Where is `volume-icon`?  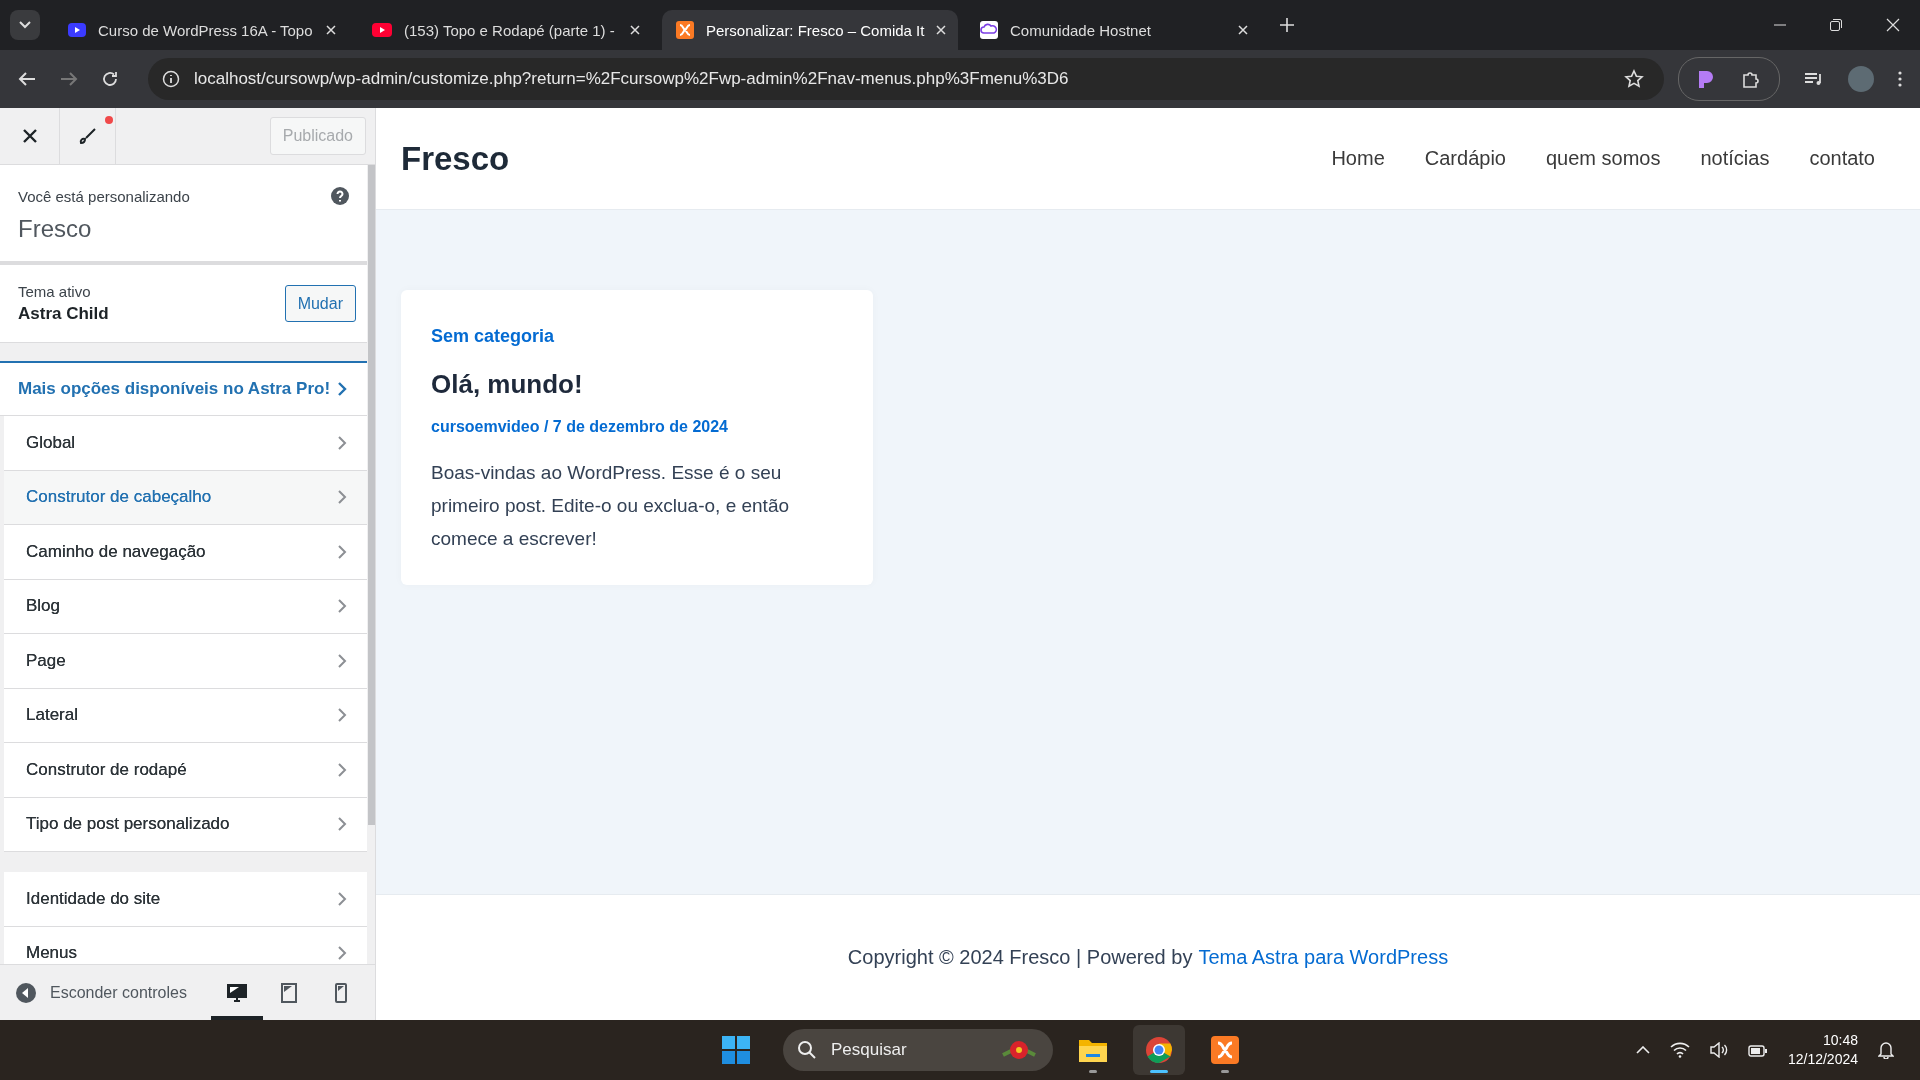 volume-icon is located at coordinates (1718, 1050).